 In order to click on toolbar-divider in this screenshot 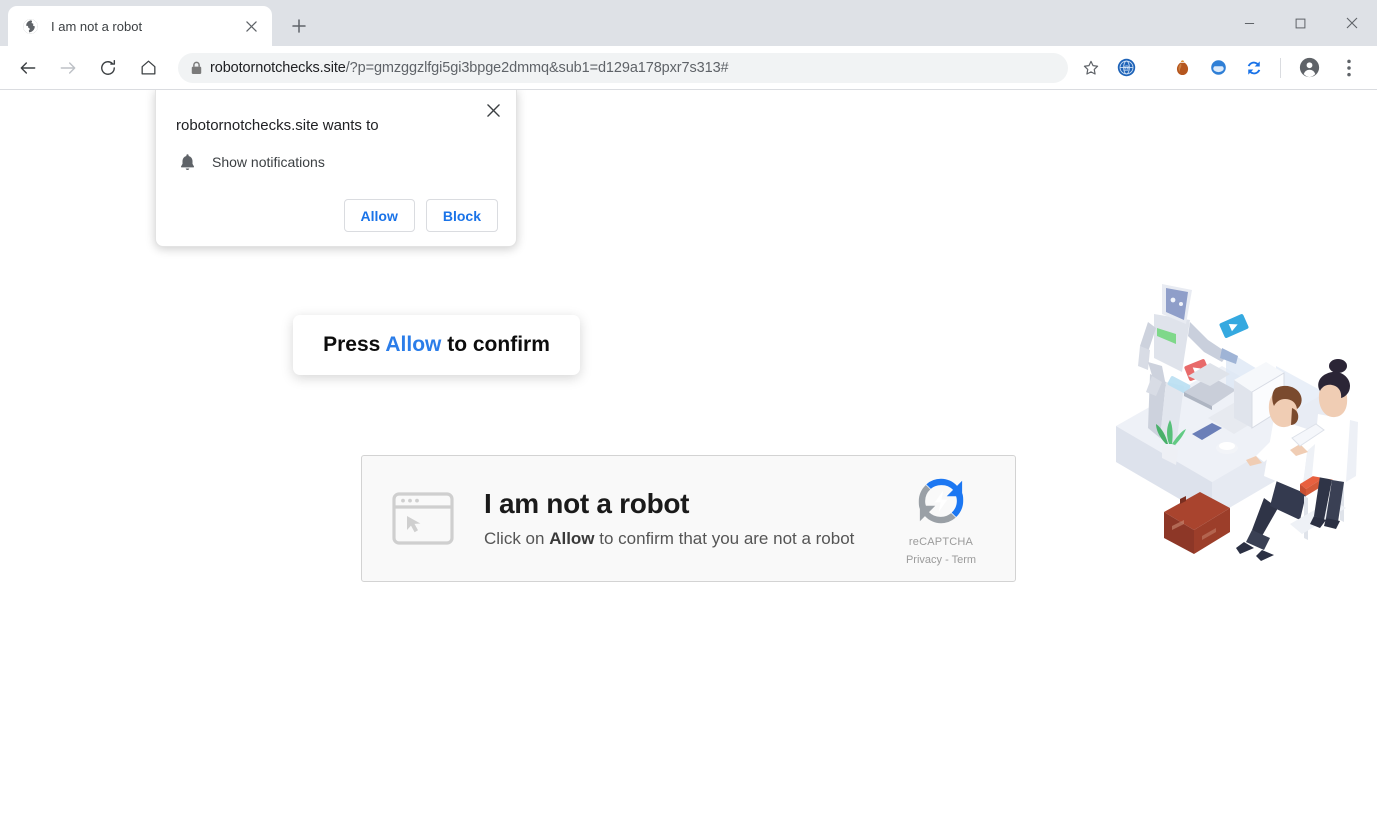, I will do `click(1280, 67)`.